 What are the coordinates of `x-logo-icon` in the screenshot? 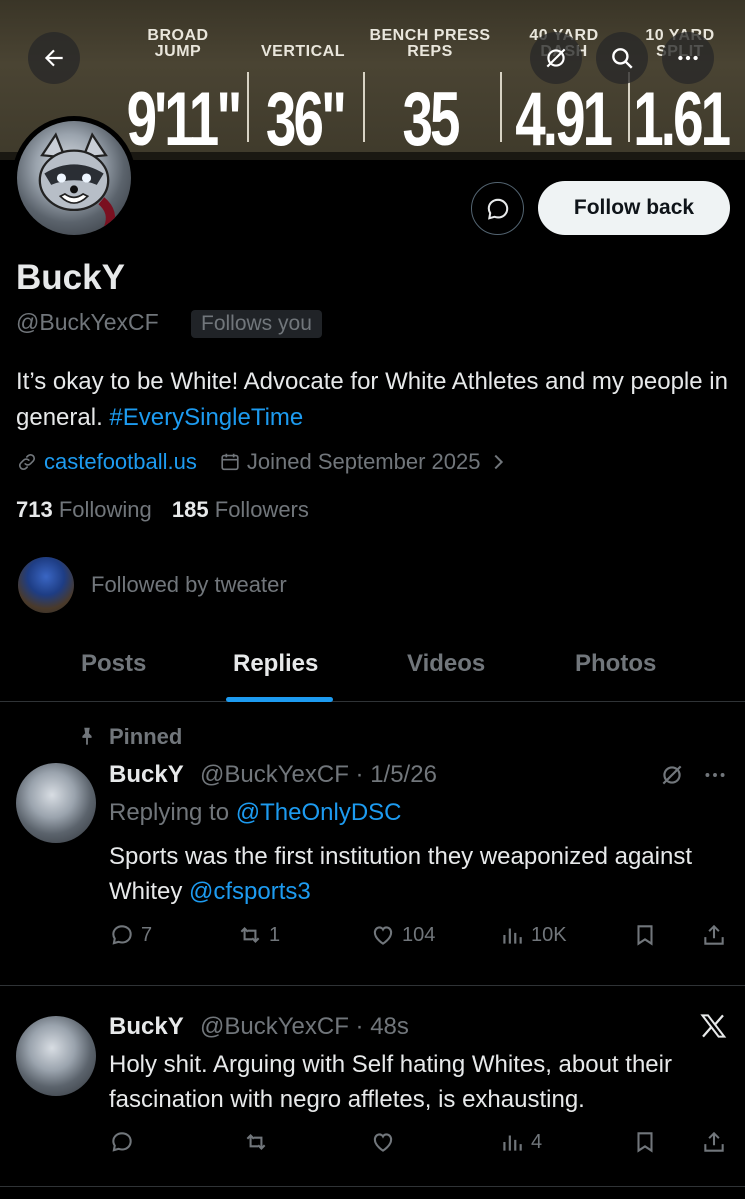 It's located at (713, 1026).